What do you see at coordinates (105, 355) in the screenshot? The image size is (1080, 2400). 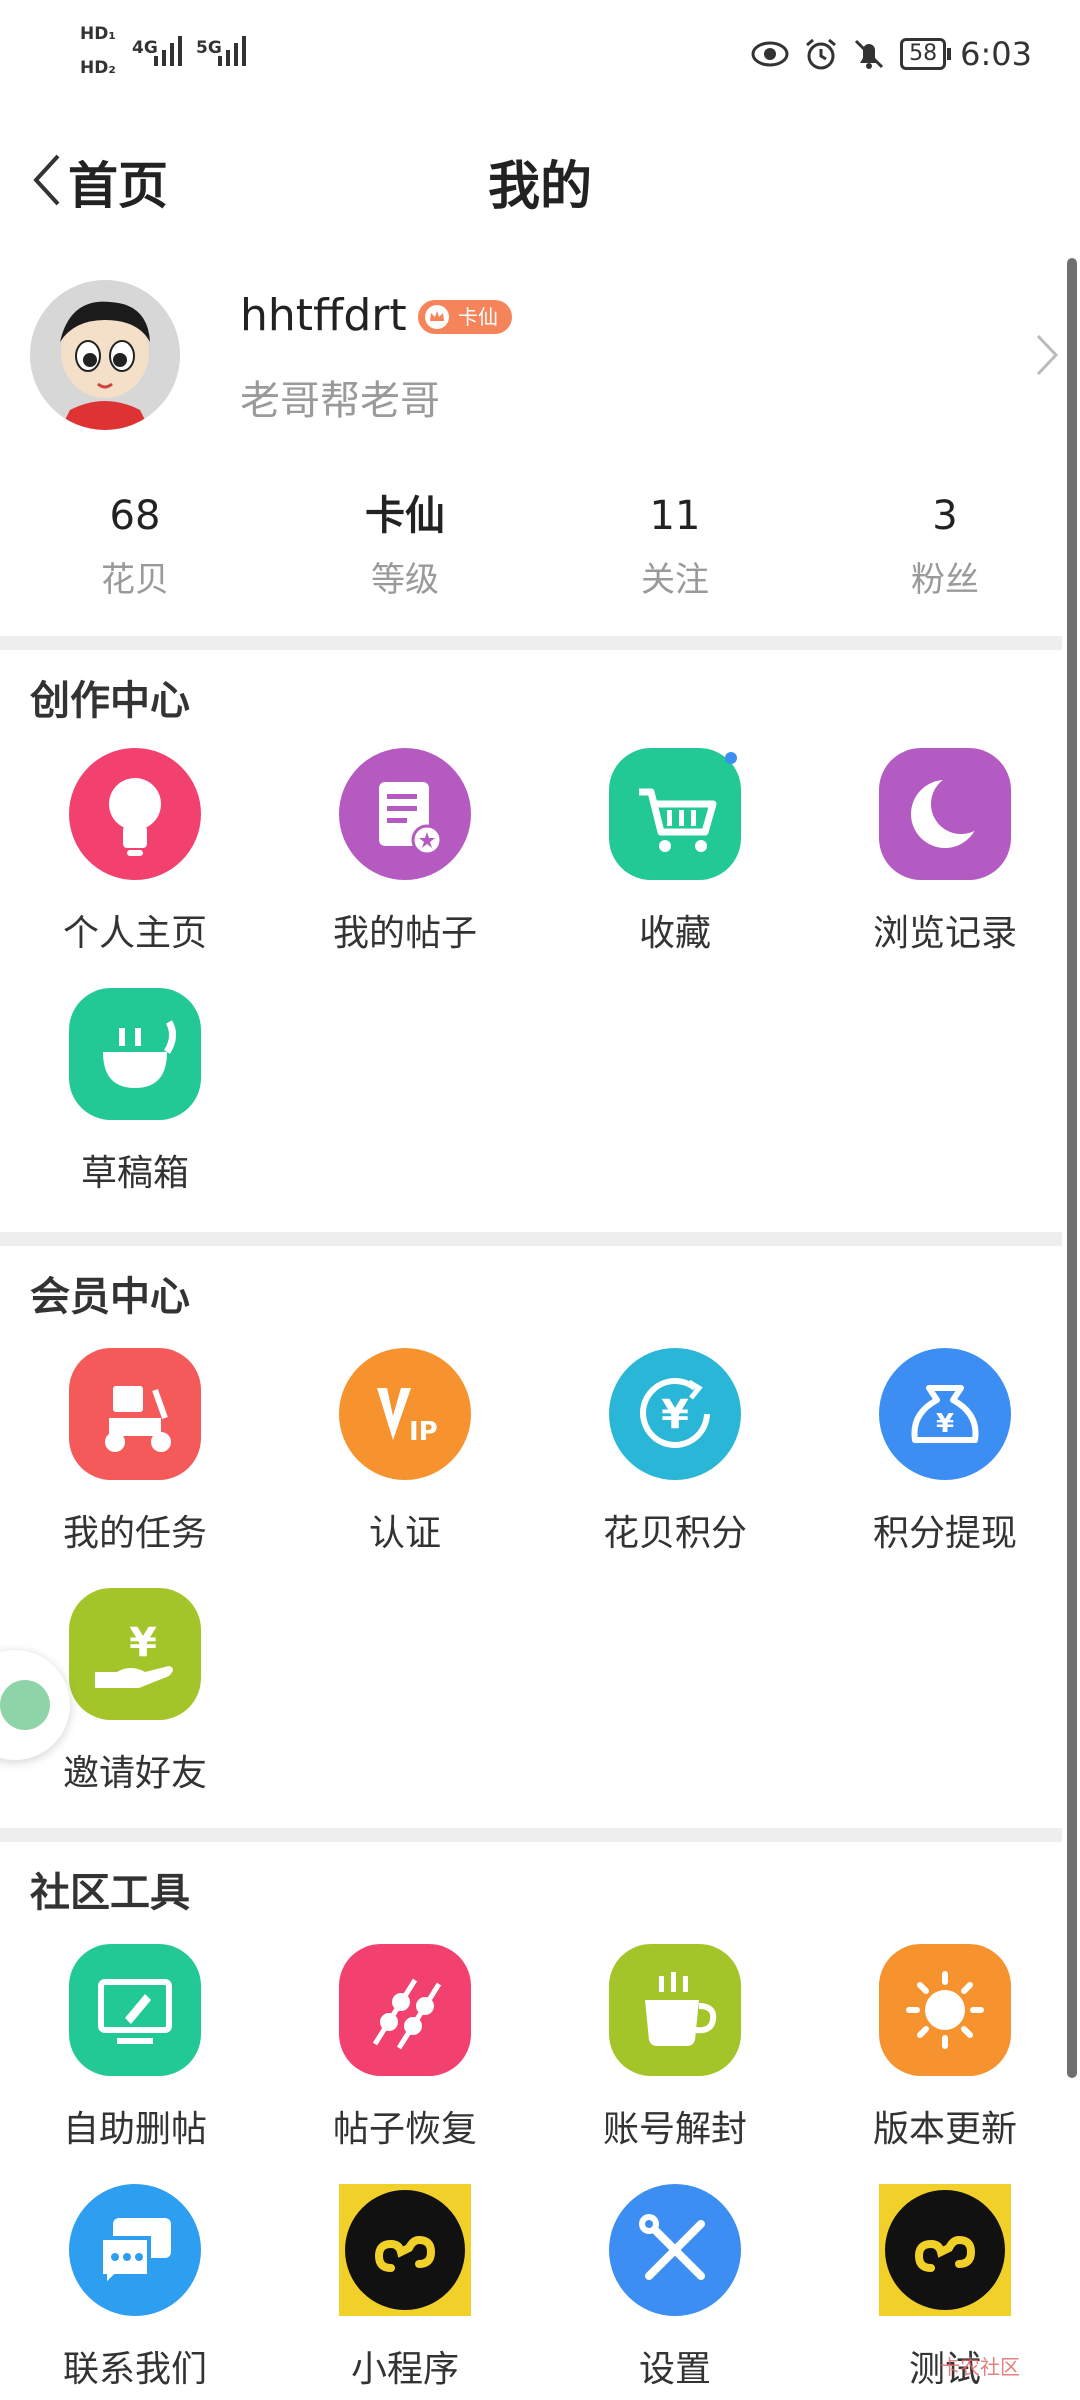 I see `avatar` at bounding box center [105, 355].